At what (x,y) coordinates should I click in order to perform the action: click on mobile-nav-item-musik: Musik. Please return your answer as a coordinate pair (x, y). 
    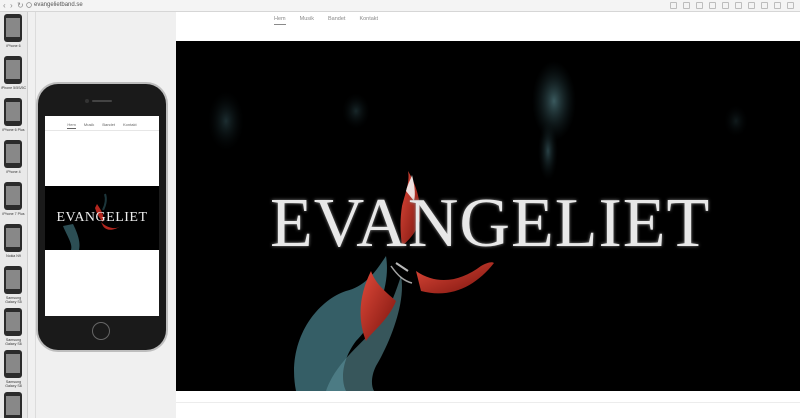
    Looking at the image, I should click on (89, 125).